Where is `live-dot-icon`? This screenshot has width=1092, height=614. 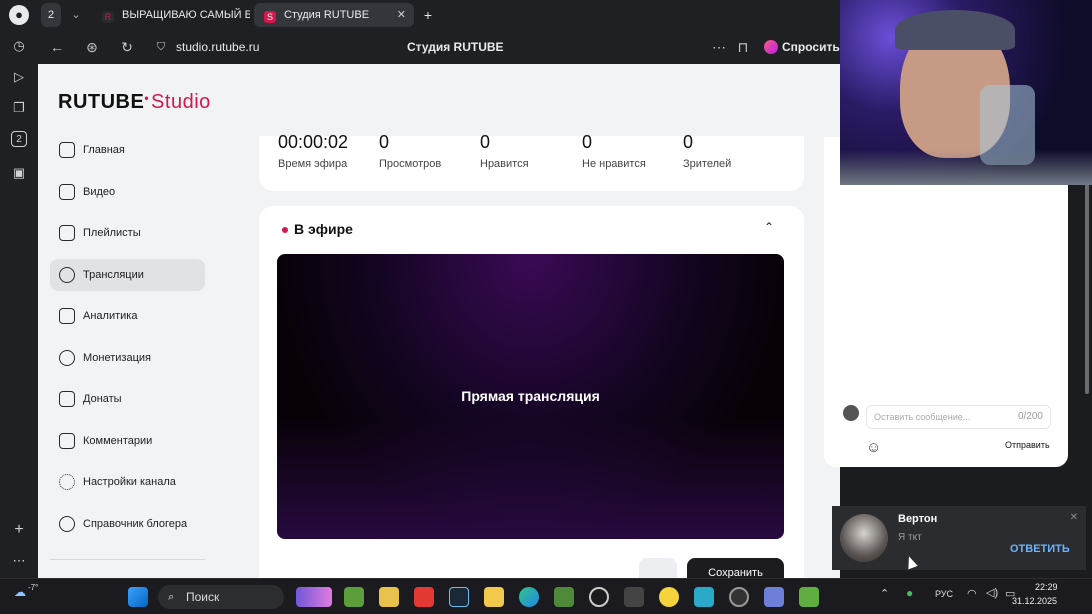
live-dot-icon is located at coordinates (285, 230).